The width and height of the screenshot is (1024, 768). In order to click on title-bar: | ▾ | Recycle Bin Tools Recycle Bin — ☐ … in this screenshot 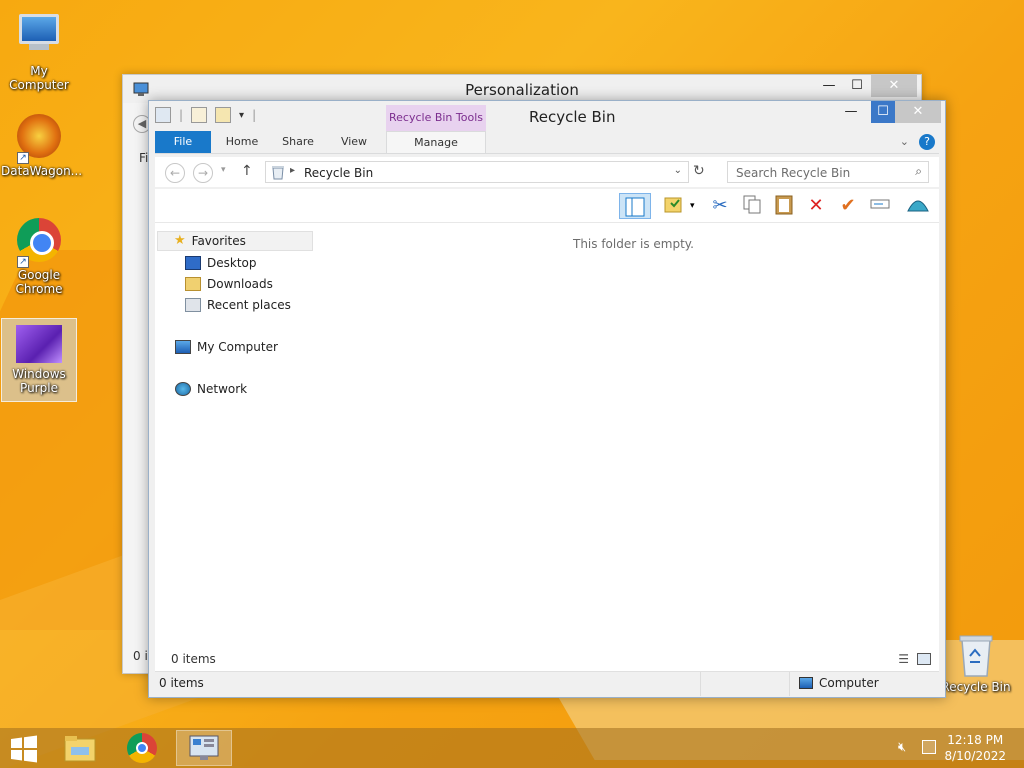, I will do `click(547, 127)`.